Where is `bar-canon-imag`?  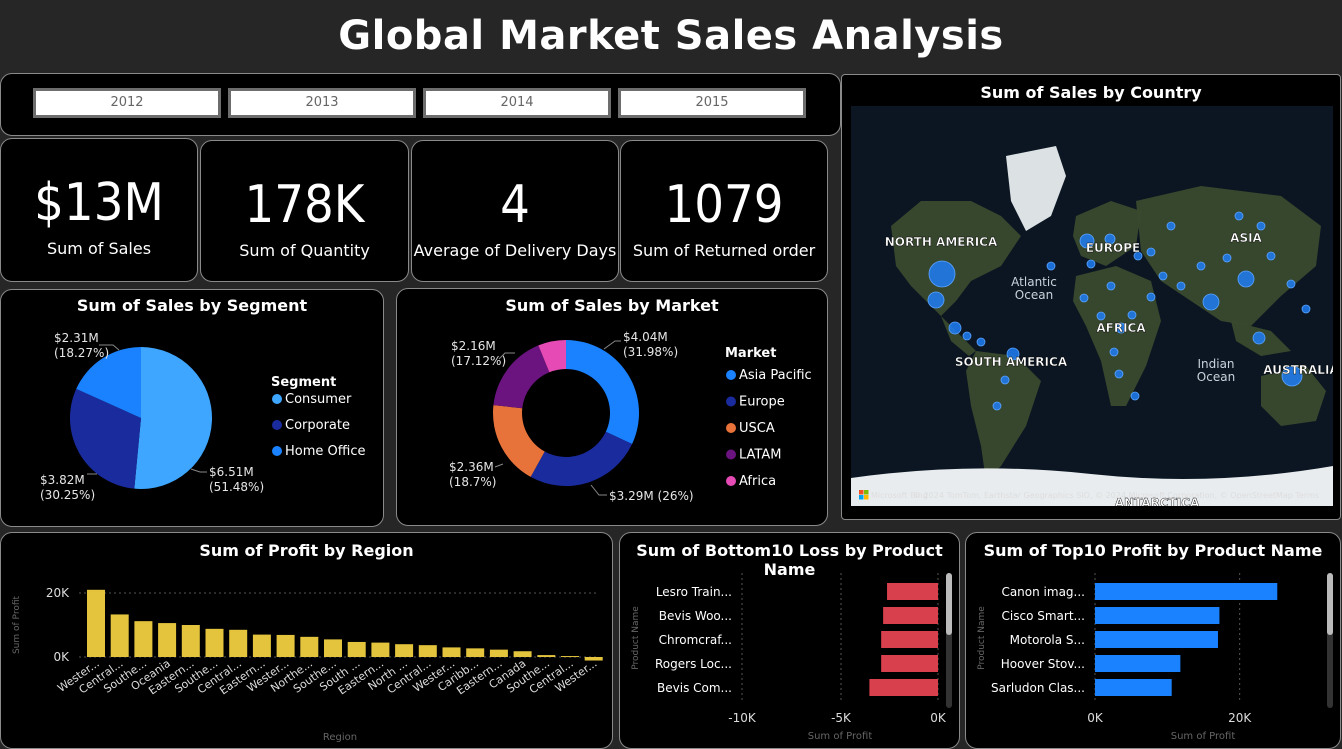
bar-canon-imag is located at coordinates (1186, 591).